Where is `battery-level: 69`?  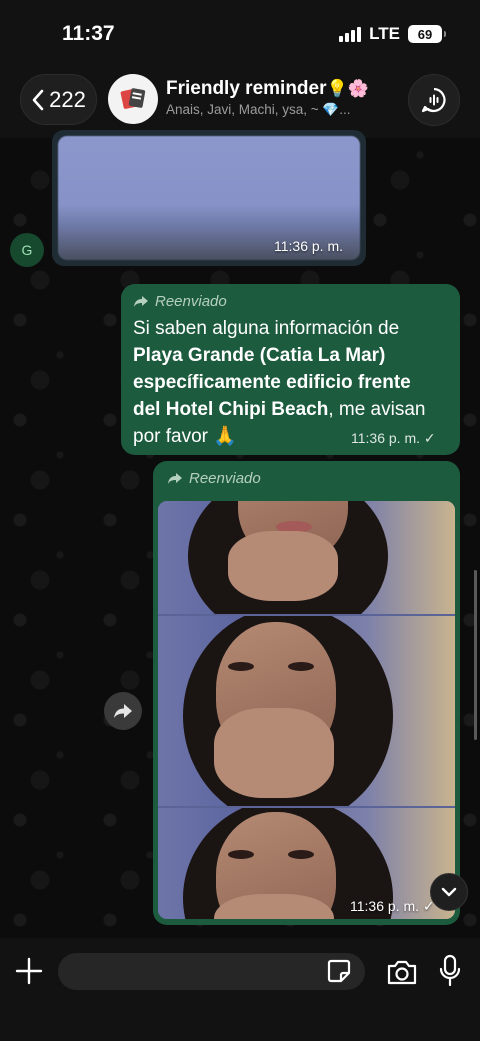
battery-level: 69 is located at coordinates (425, 34).